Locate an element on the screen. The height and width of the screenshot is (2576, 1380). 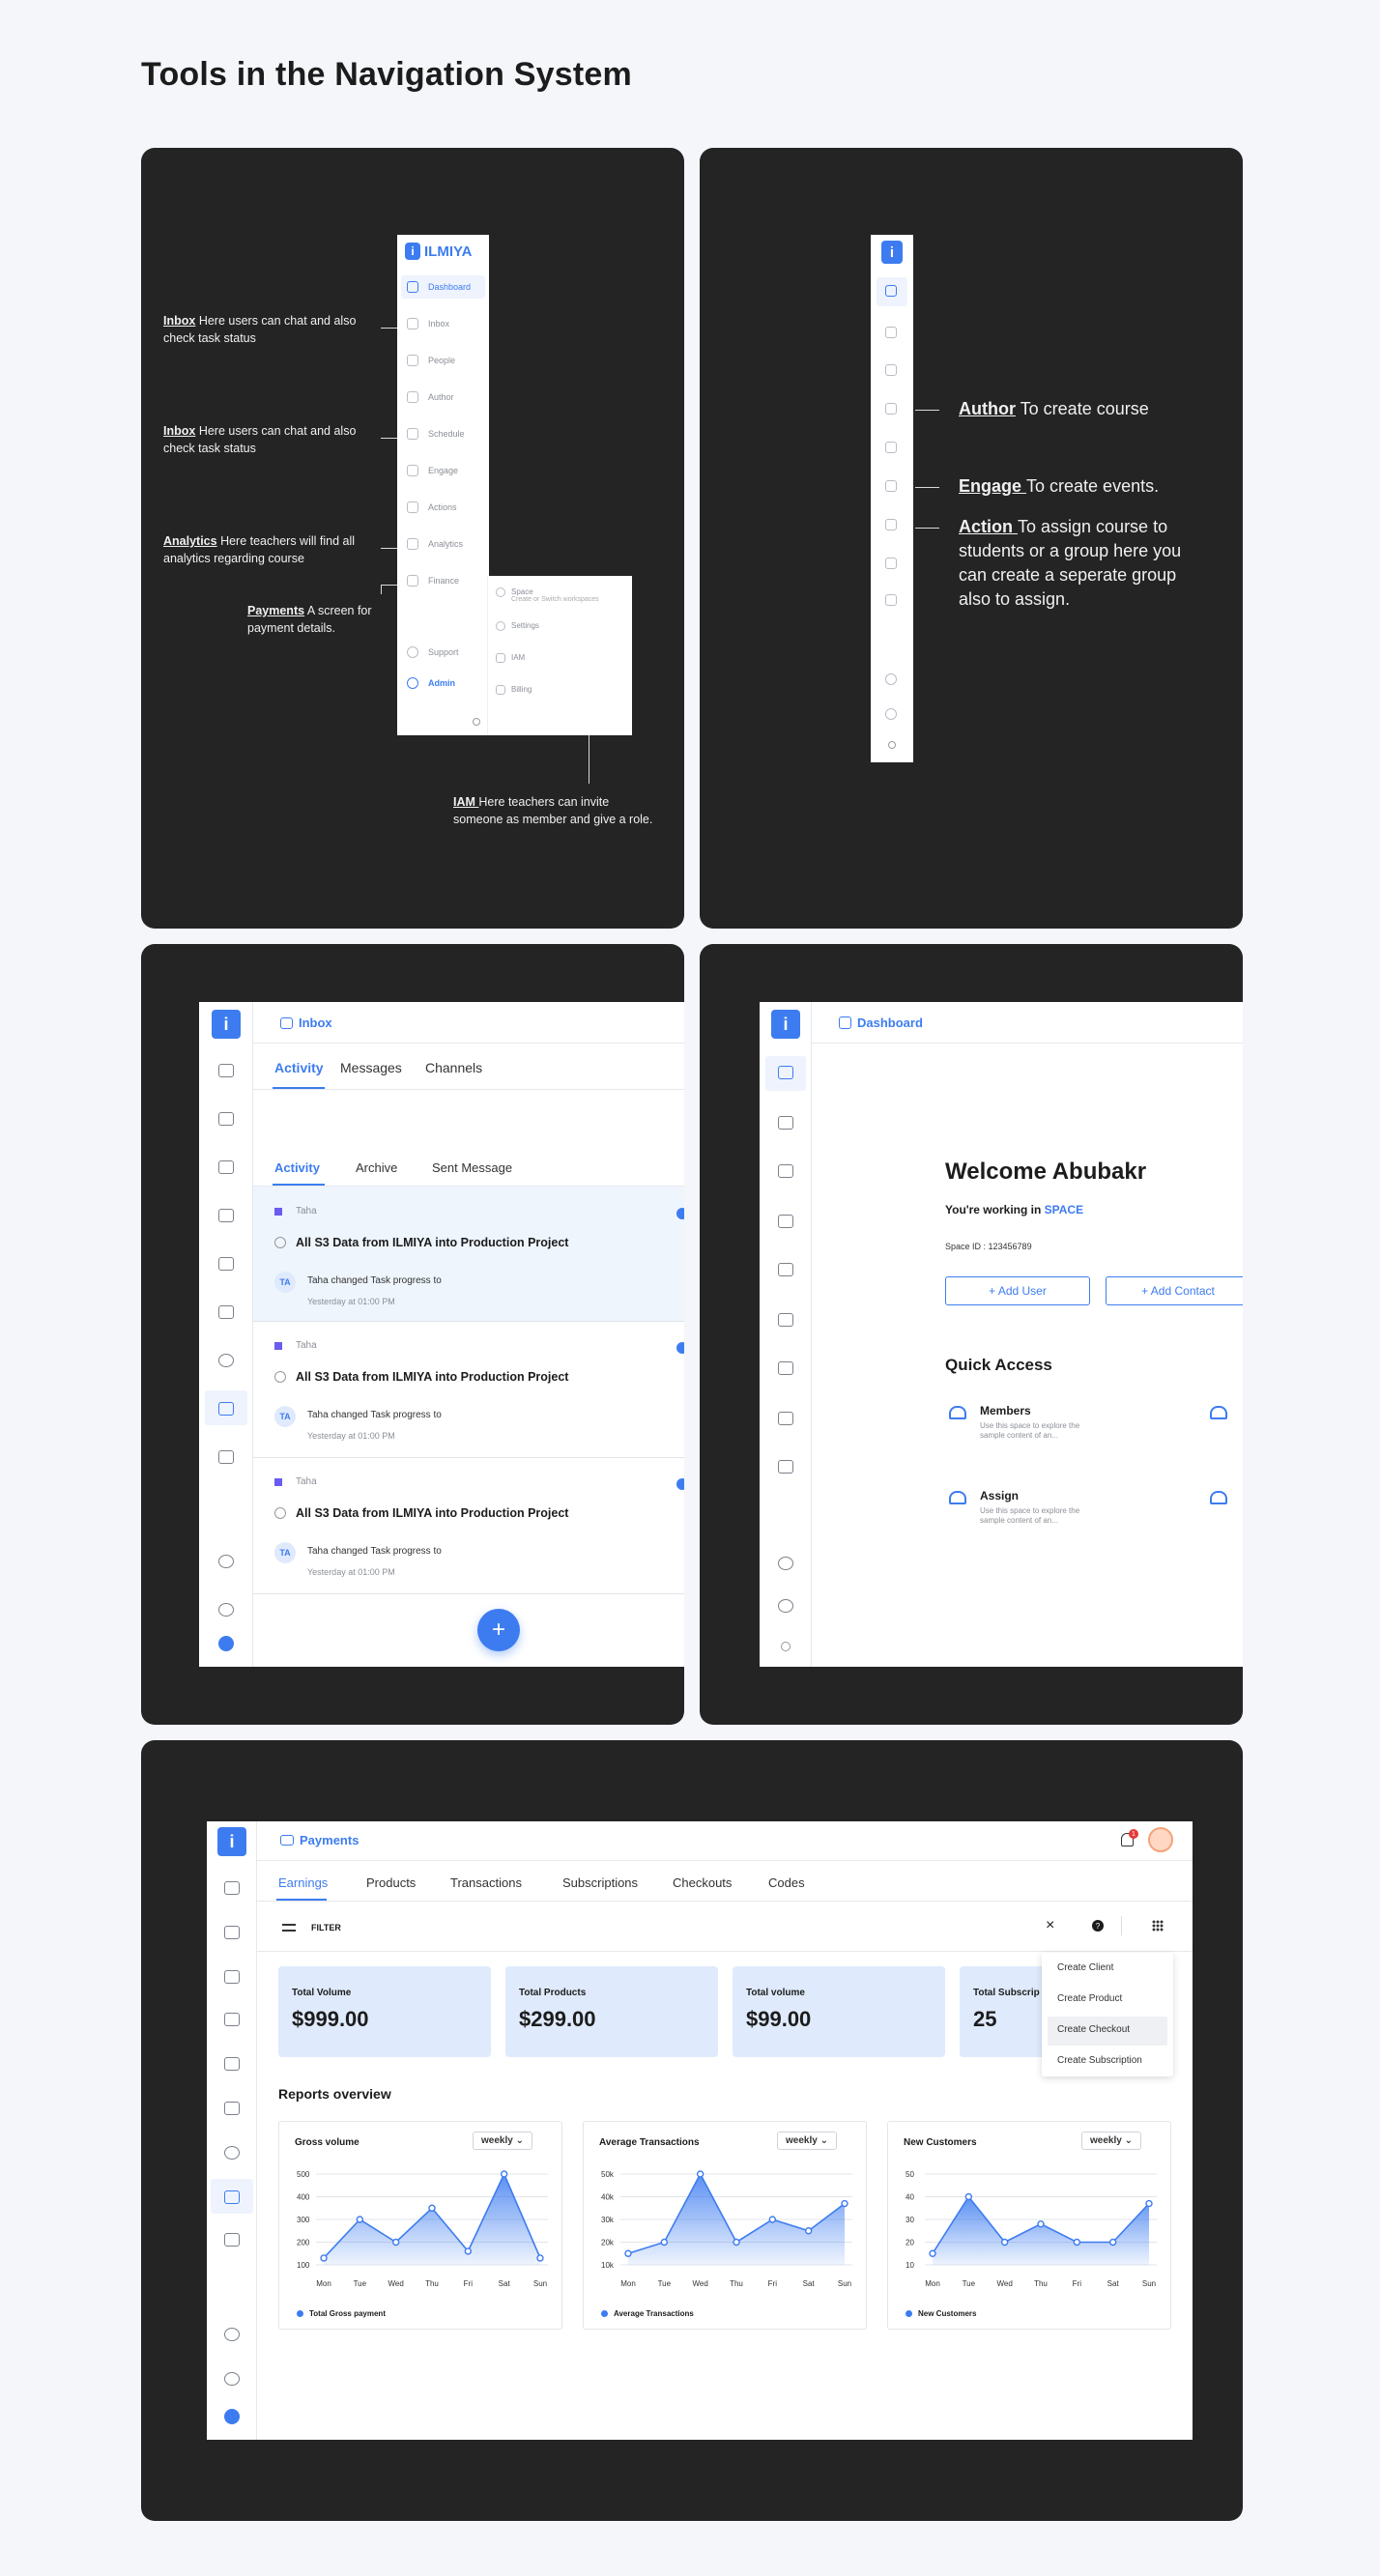
sidebar-item-dashboard: Dashboard is located at coordinates (439, 287).